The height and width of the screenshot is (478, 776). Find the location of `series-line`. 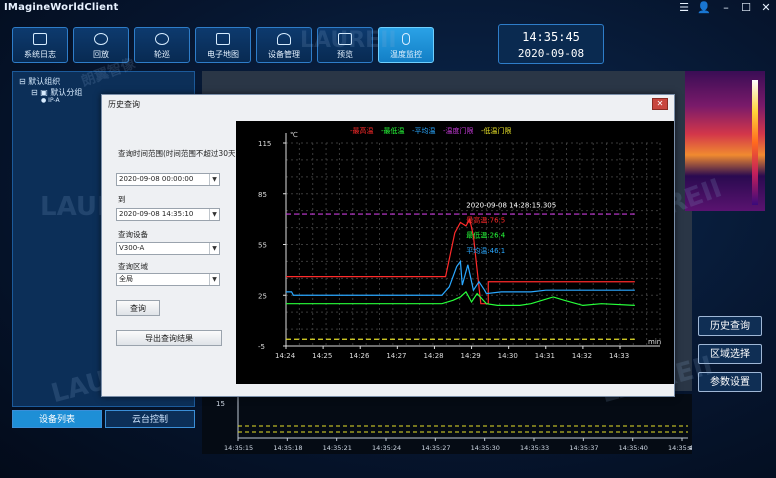

series-line is located at coordinates (460, 298).